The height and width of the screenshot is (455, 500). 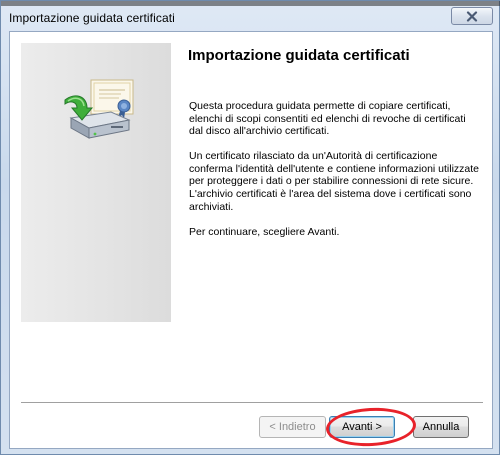 I want to click on close-icon, so click(x=472, y=16).